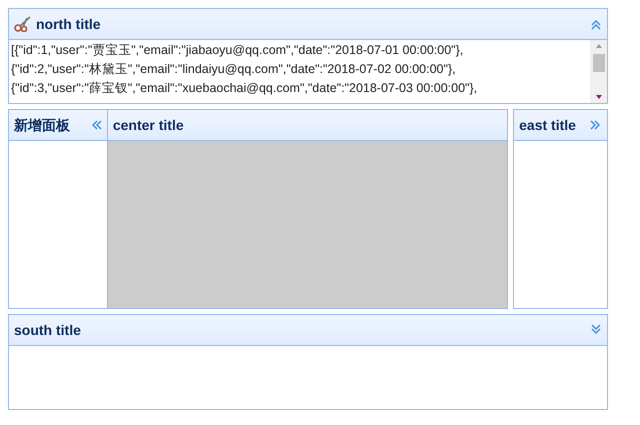 The height and width of the screenshot is (425, 640). I want to click on double-chevron-up-icon, so click(596, 24).